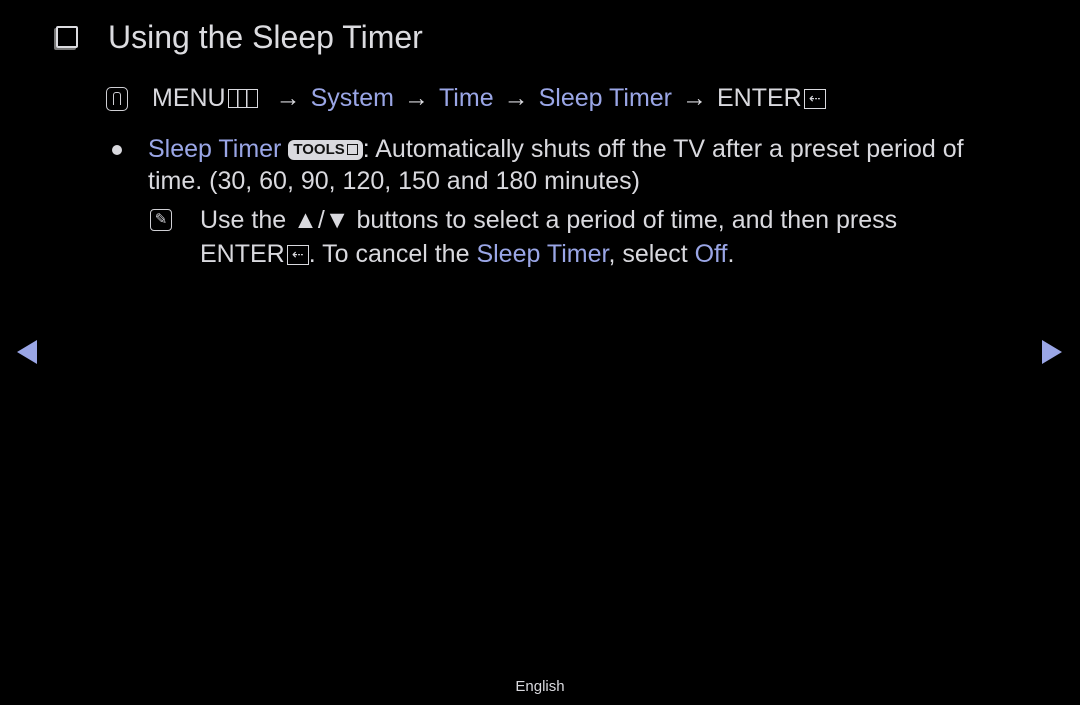  Describe the element at coordinates (117, 150) in the screenshot. I see `bullet-dot` at that location.